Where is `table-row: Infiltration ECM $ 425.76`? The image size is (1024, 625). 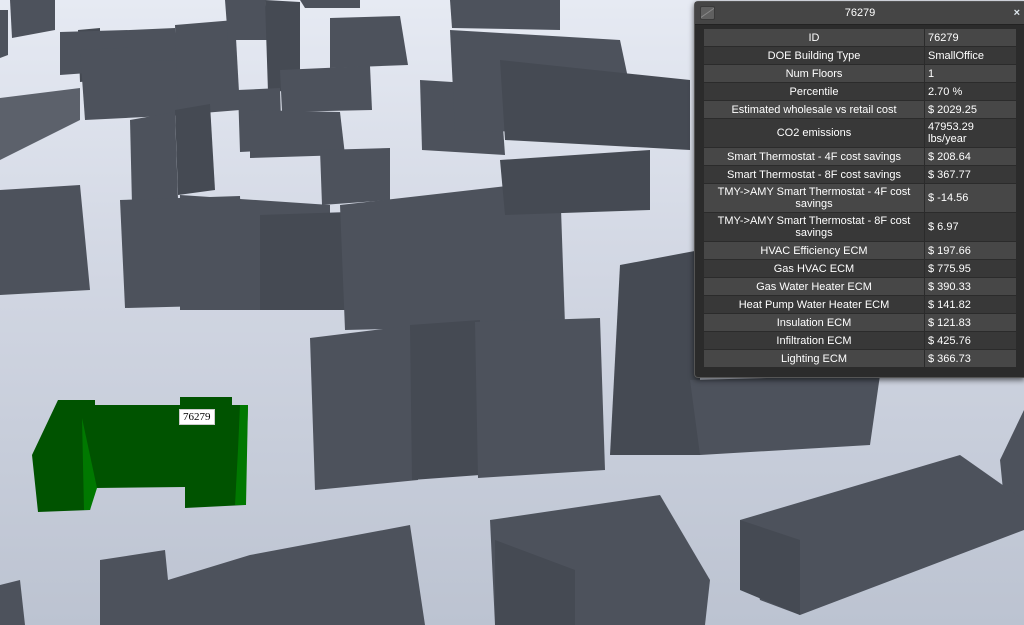
table-row: Infiltration ECM $ 425.76 is located at coordinates (860, 340).